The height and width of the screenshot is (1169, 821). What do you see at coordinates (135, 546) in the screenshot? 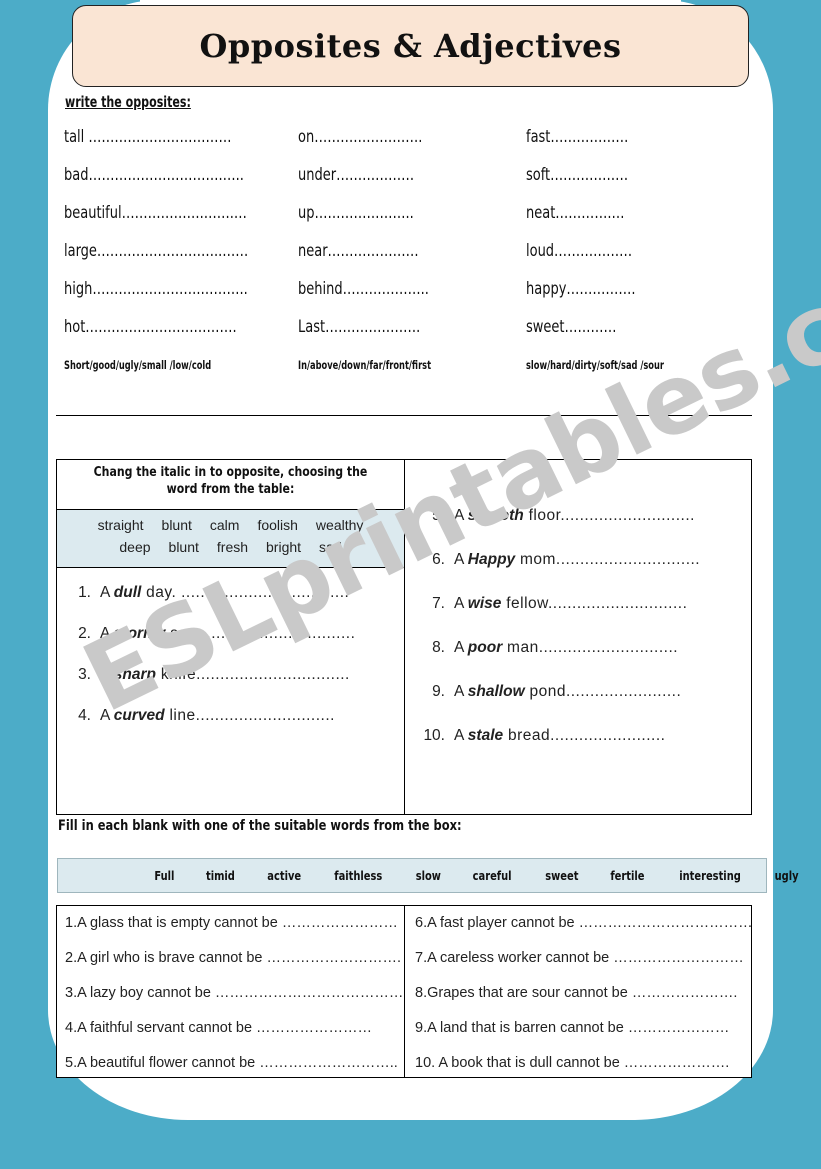
I see `wordbank-word: deep` at bounding box center [135, 546].